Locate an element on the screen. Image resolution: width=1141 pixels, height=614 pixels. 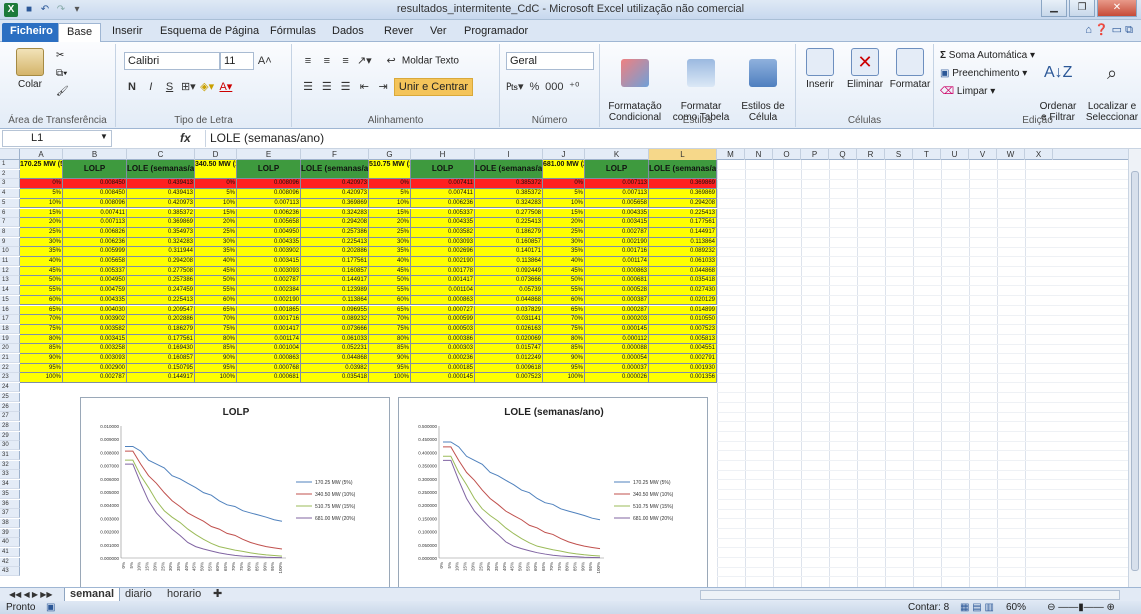
column-heading: 510.75 MW (15%) is located at coordinates (390, 170).